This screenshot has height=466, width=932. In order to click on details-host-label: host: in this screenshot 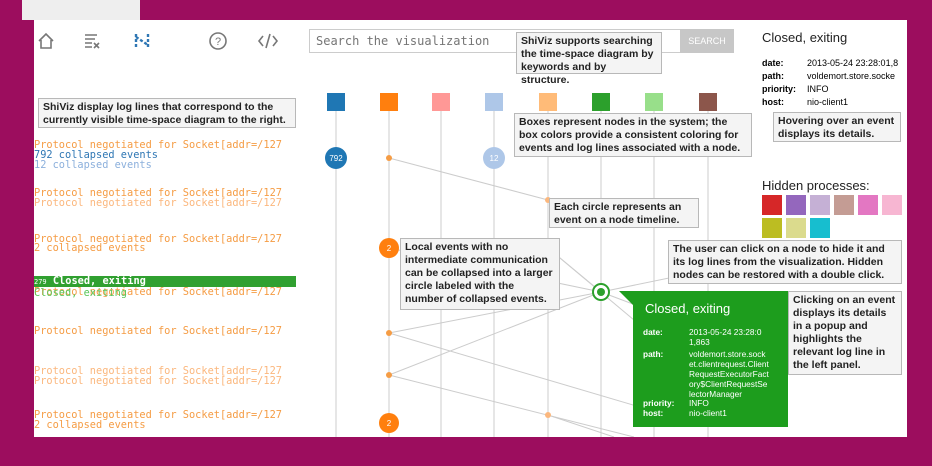, I will do `click(773, 102)`.